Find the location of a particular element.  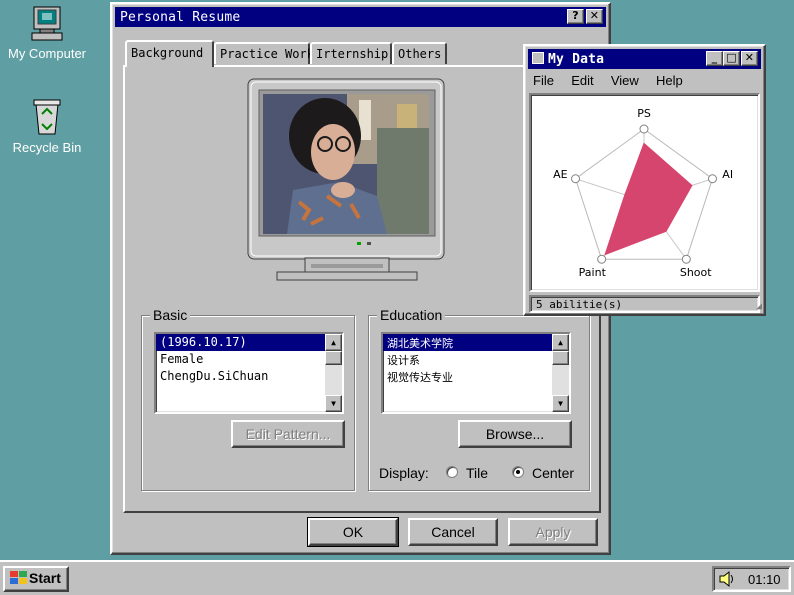

education-group-title: Education is located at coordinates (411, 315).